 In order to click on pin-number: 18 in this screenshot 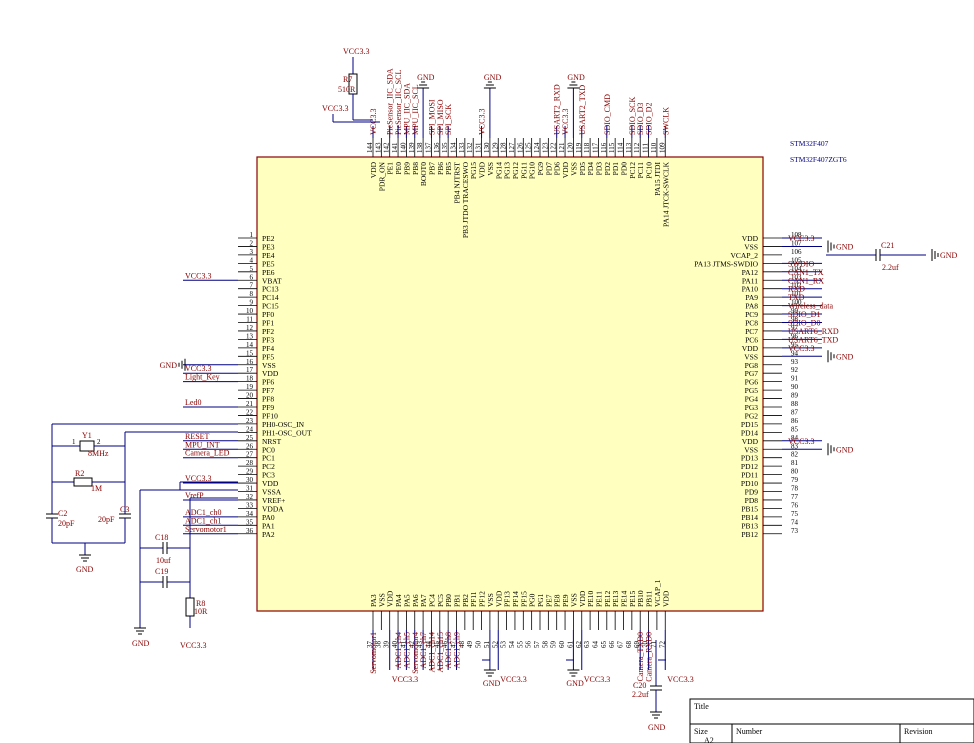, I will do `click(250, 379)`.